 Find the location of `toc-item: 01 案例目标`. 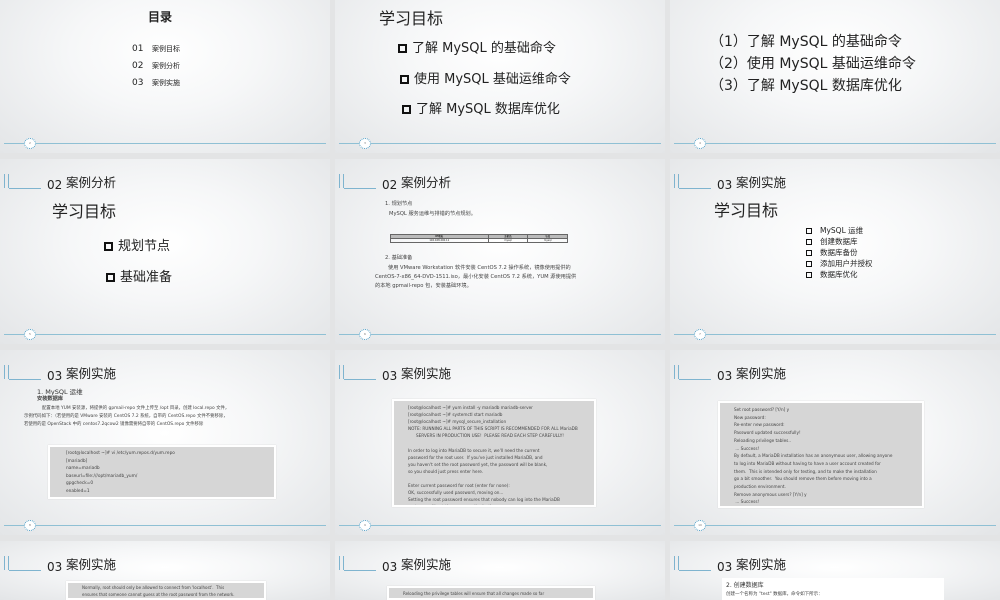

toc-item: 01 案例目标 is located at coordinates (156, 49).